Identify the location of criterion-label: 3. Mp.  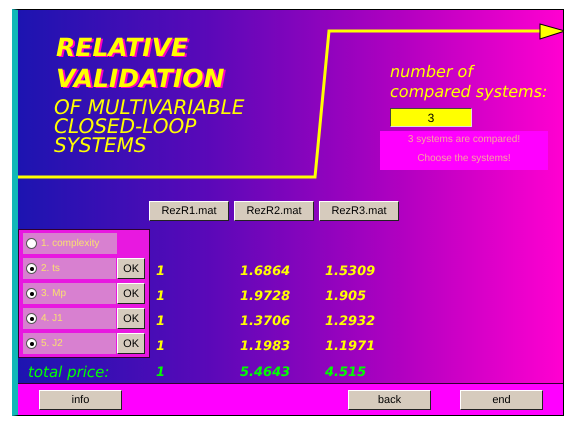
(53, 293).